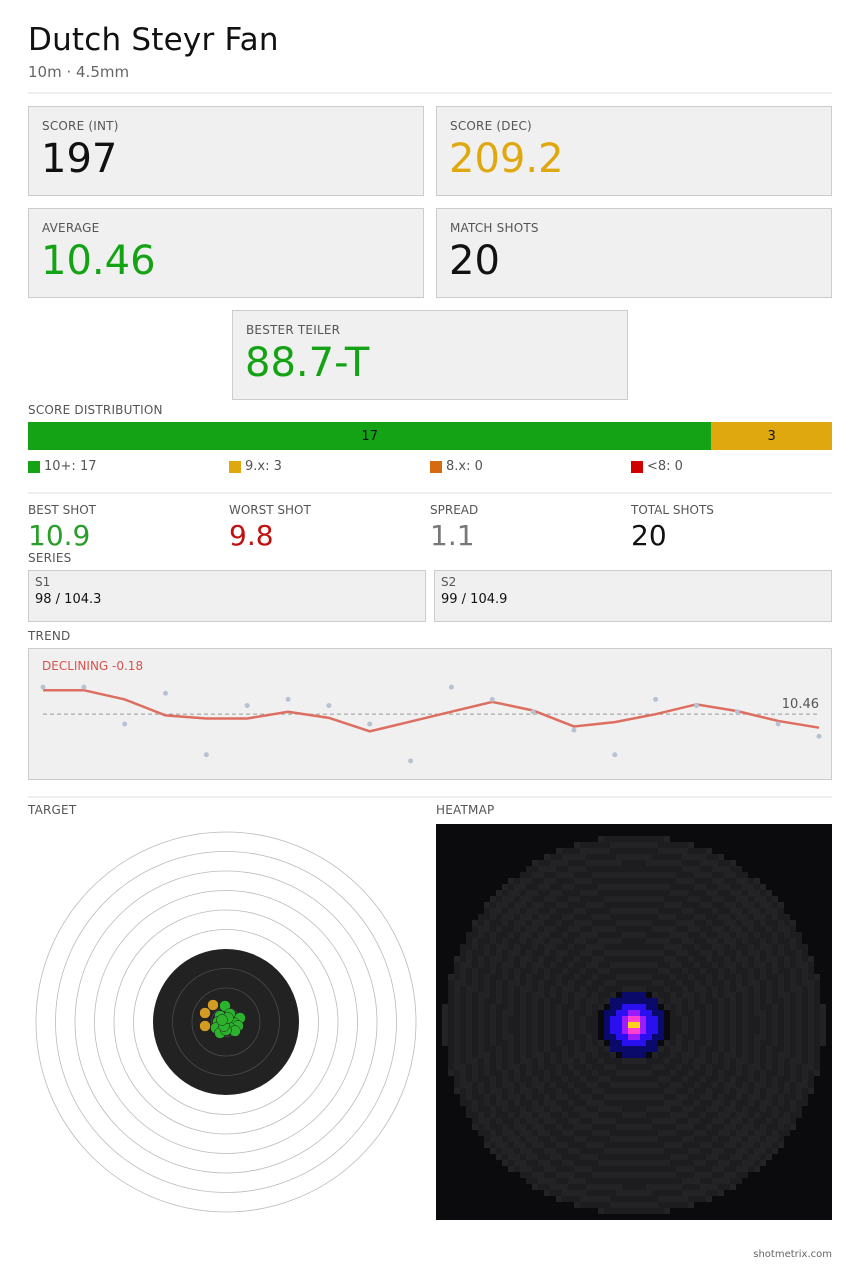 The width and height of the screenshot is (860, 1270). Describe the element at coordinates (205, 1013) in the screenshot. I see `target-shot` at that location.